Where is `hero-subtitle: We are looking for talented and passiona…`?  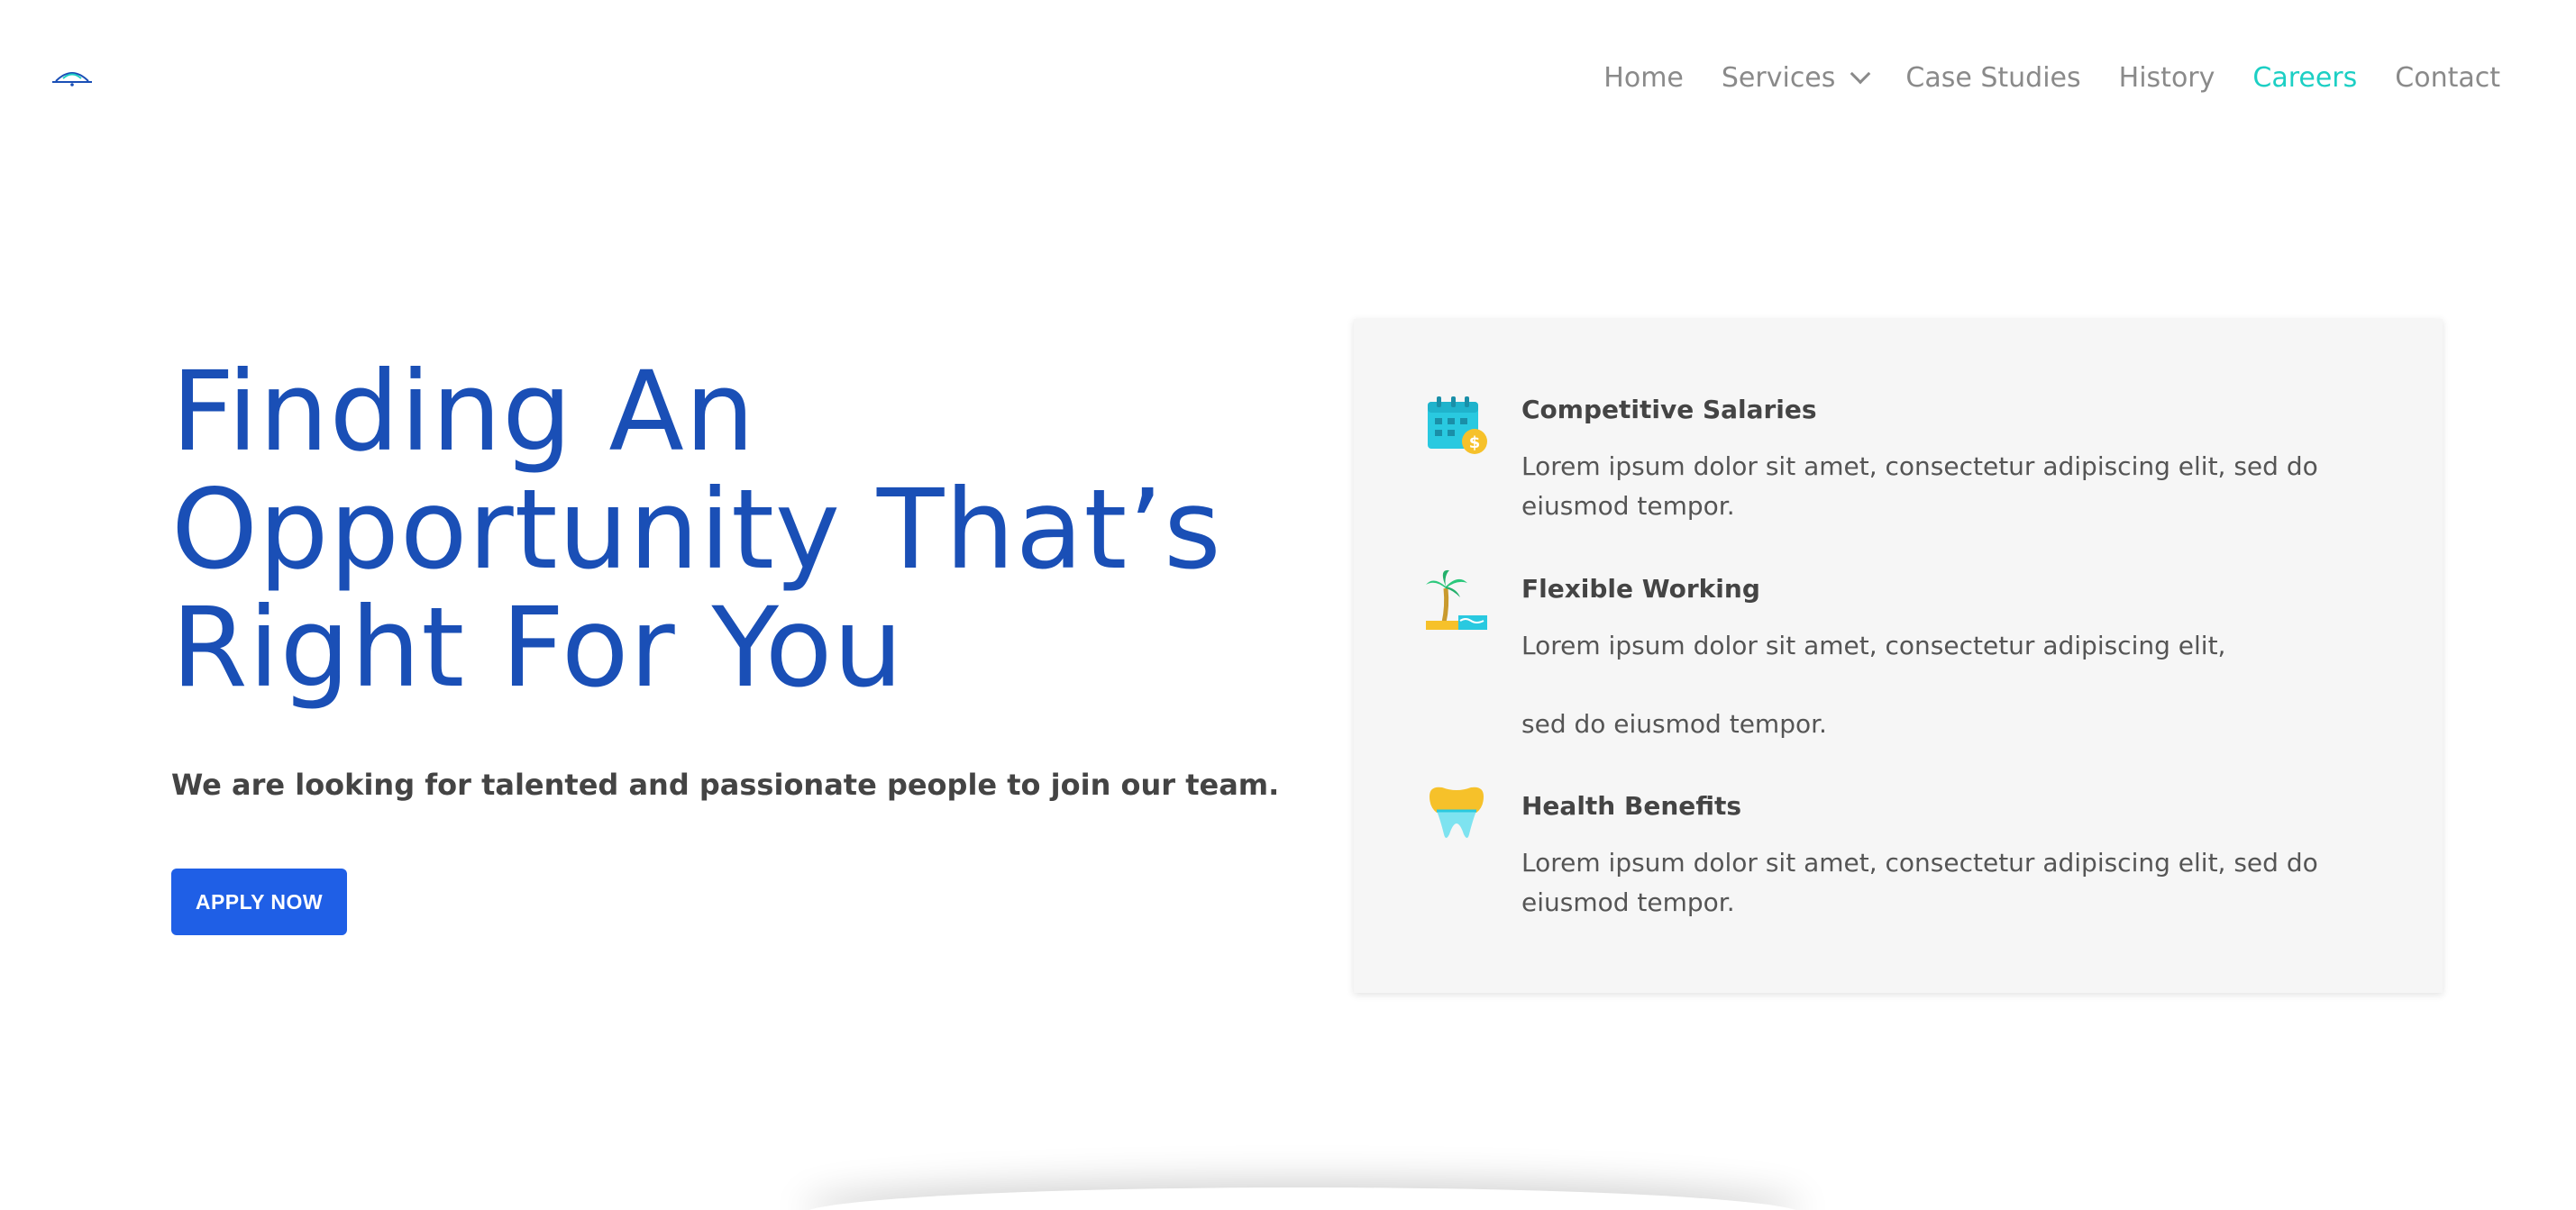 hero-subtitle: We are looking for talented and passiona… is located at coordinates (725, 785).